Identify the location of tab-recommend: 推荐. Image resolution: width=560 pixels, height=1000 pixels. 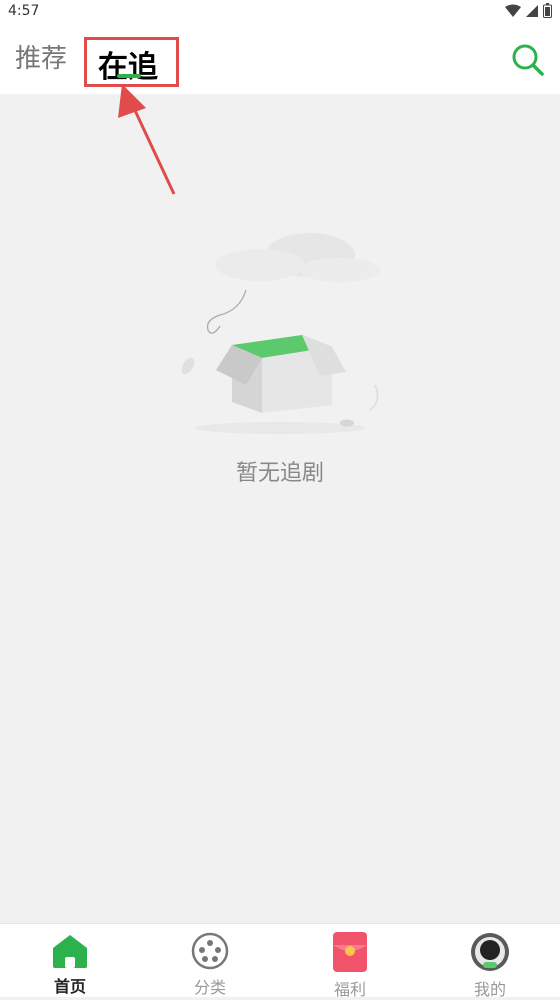
(41, 56).